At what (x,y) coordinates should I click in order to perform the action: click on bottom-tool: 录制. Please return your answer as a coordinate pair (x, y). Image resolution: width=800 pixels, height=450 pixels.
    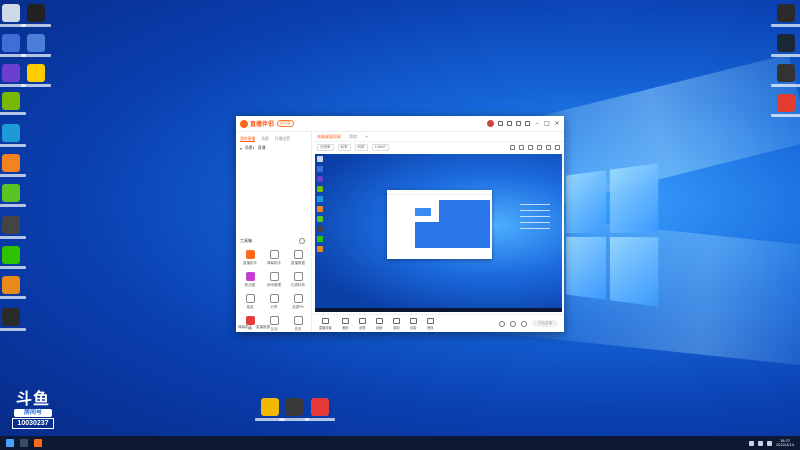
    Looking at the image, I should click on (396, 323).